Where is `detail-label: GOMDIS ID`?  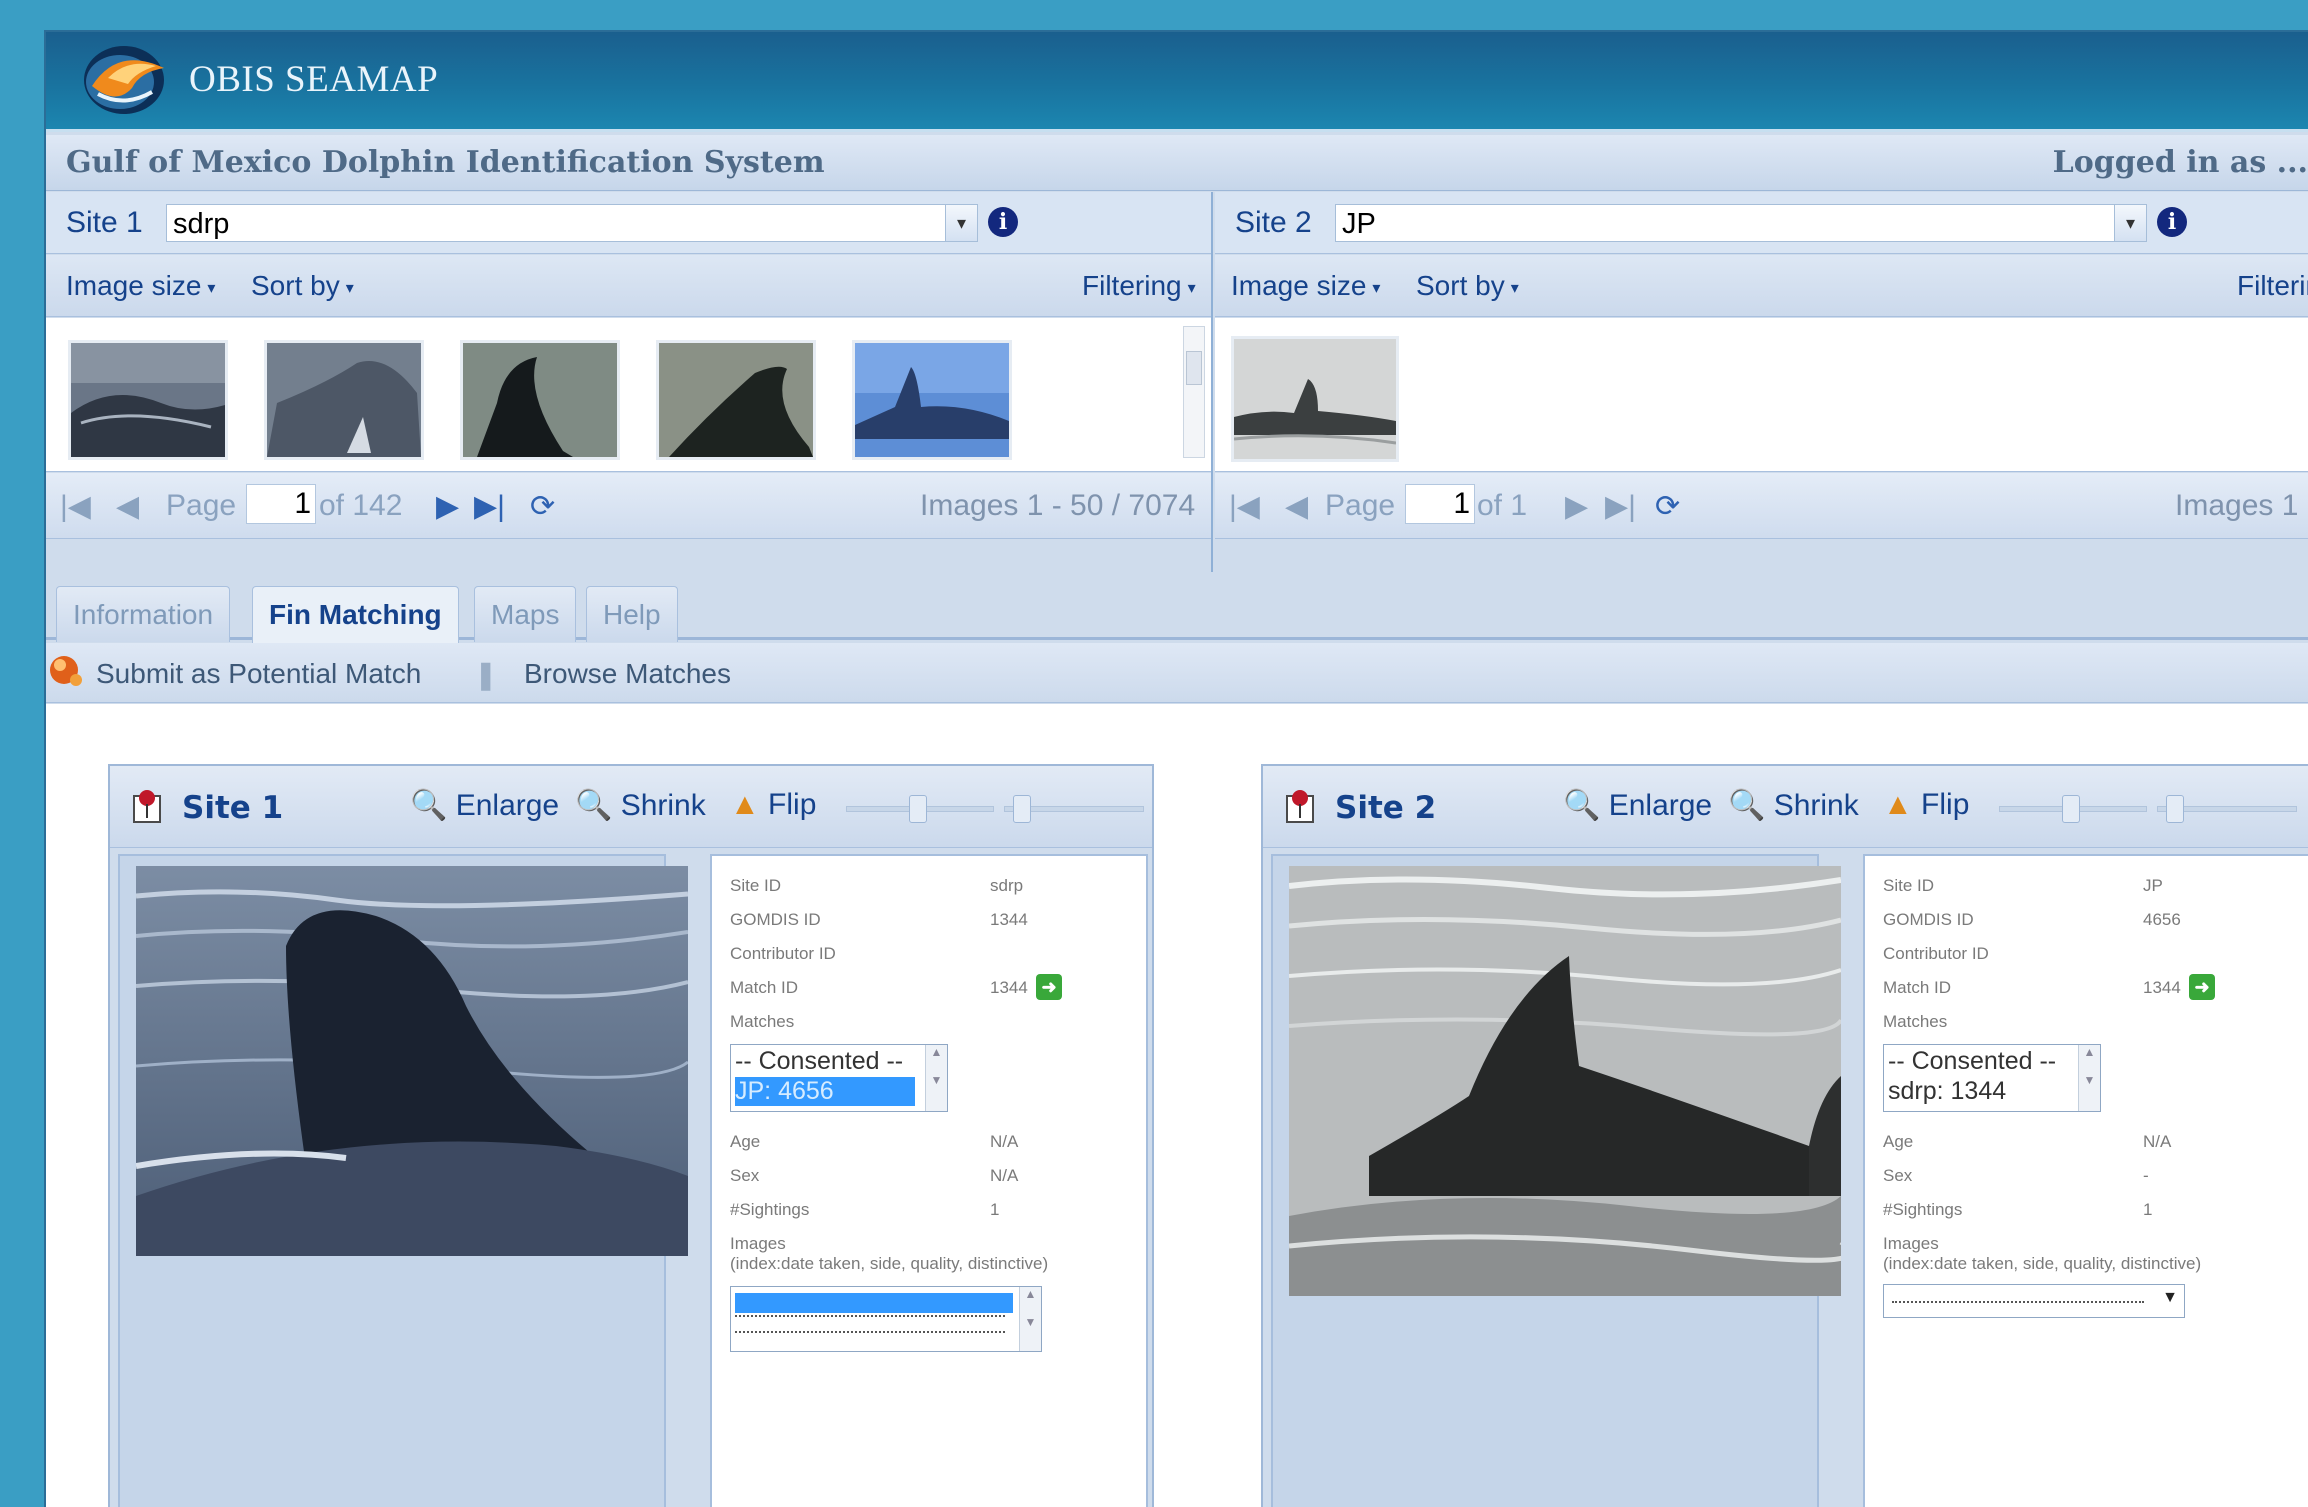
detail-label: GOMDIS ID is located at coordinates (1928, 919).